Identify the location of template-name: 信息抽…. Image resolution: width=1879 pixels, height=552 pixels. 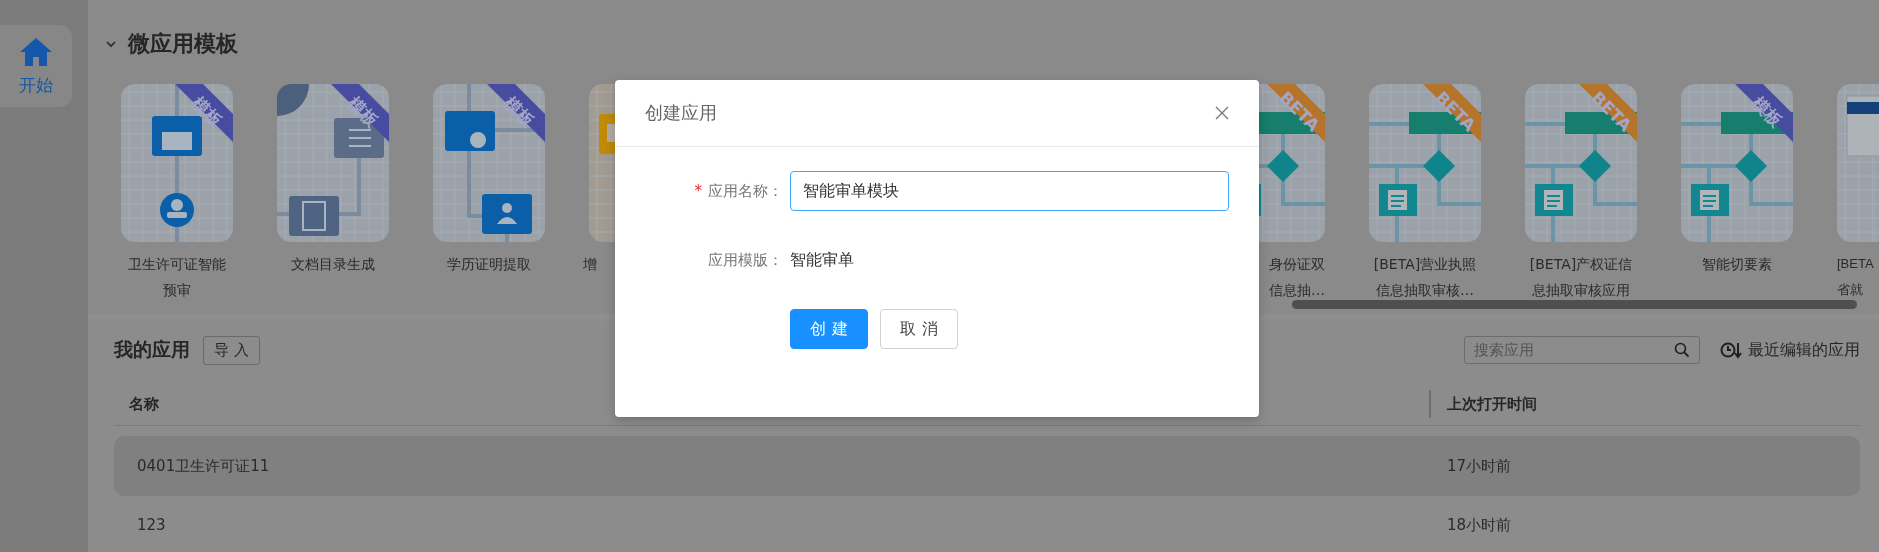
(1297, 290).